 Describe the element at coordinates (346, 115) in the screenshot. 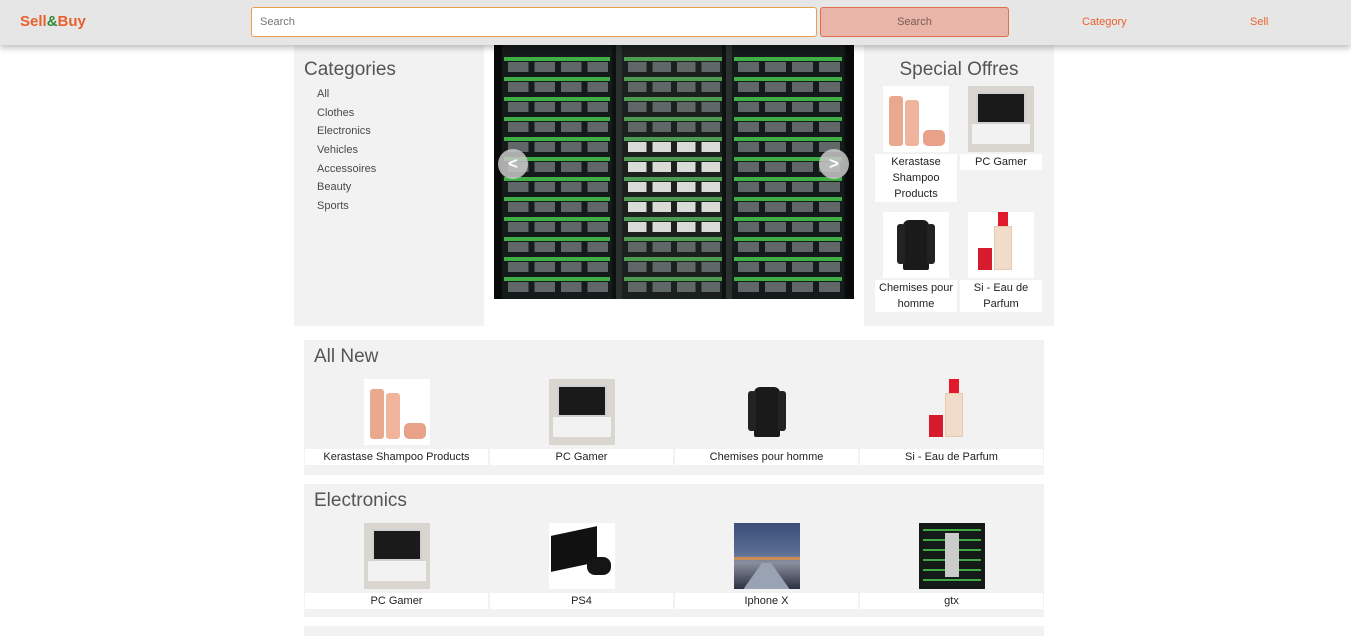

I see `category-item-clothes: Clothes` at that location.